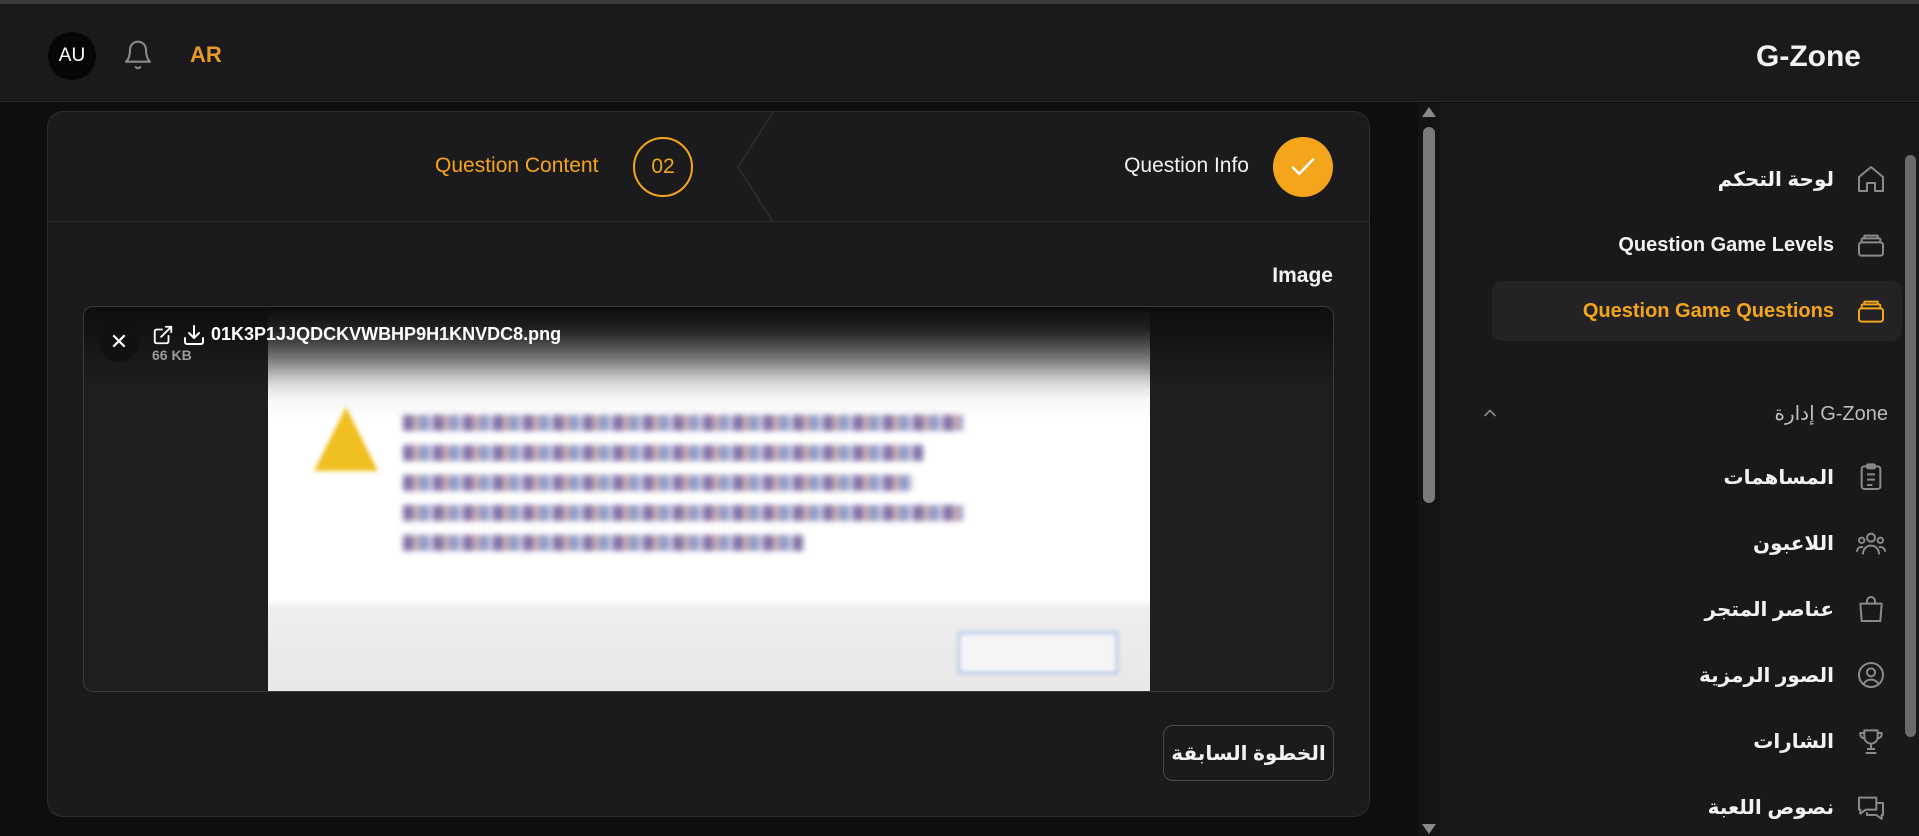 The width and height of the screenshot is (1919, 836). Describe the element at coordinates (1697, 477) in the screenshot. I see `sidebar-item-contributions: المساهمات` at that location.